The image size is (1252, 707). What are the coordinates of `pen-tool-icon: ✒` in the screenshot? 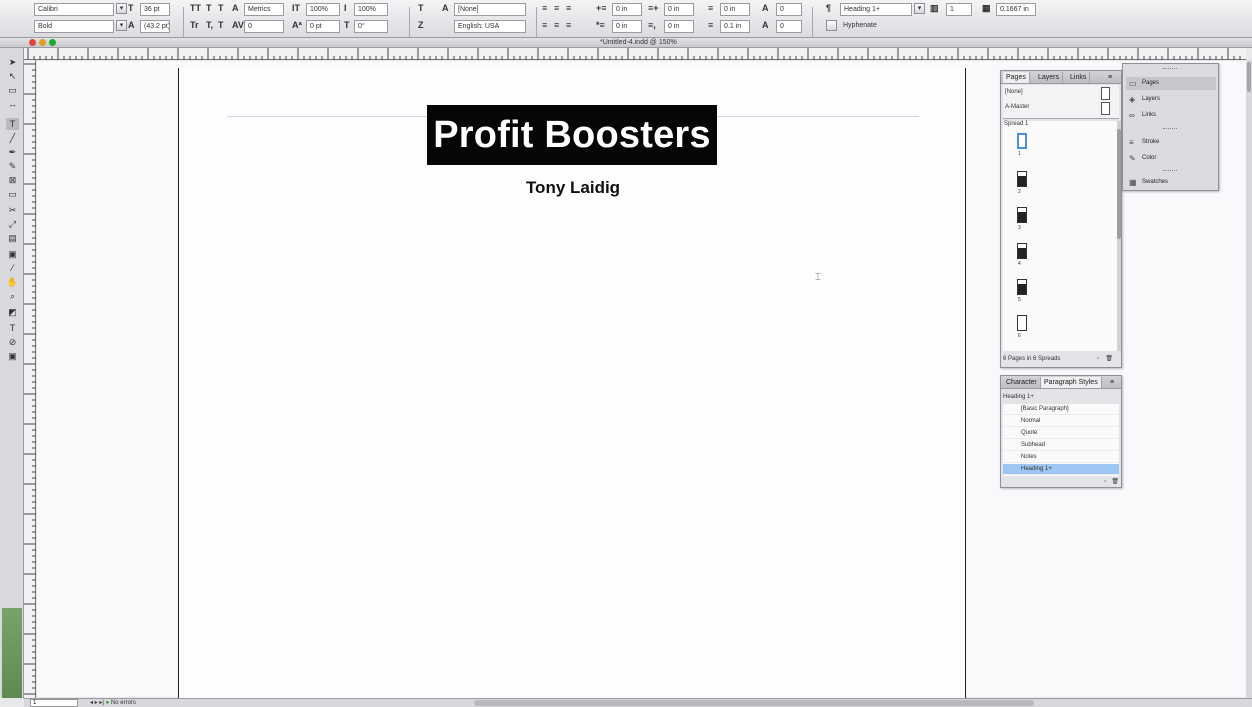 It's located at (12, 152).